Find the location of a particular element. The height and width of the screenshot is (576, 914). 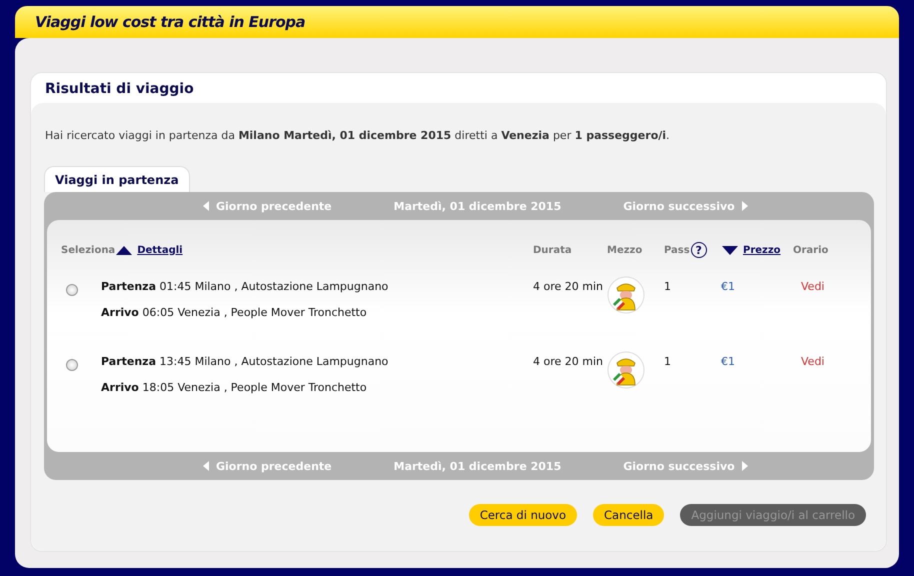

column-header: Mezzo is located at coordinates (624, 250).